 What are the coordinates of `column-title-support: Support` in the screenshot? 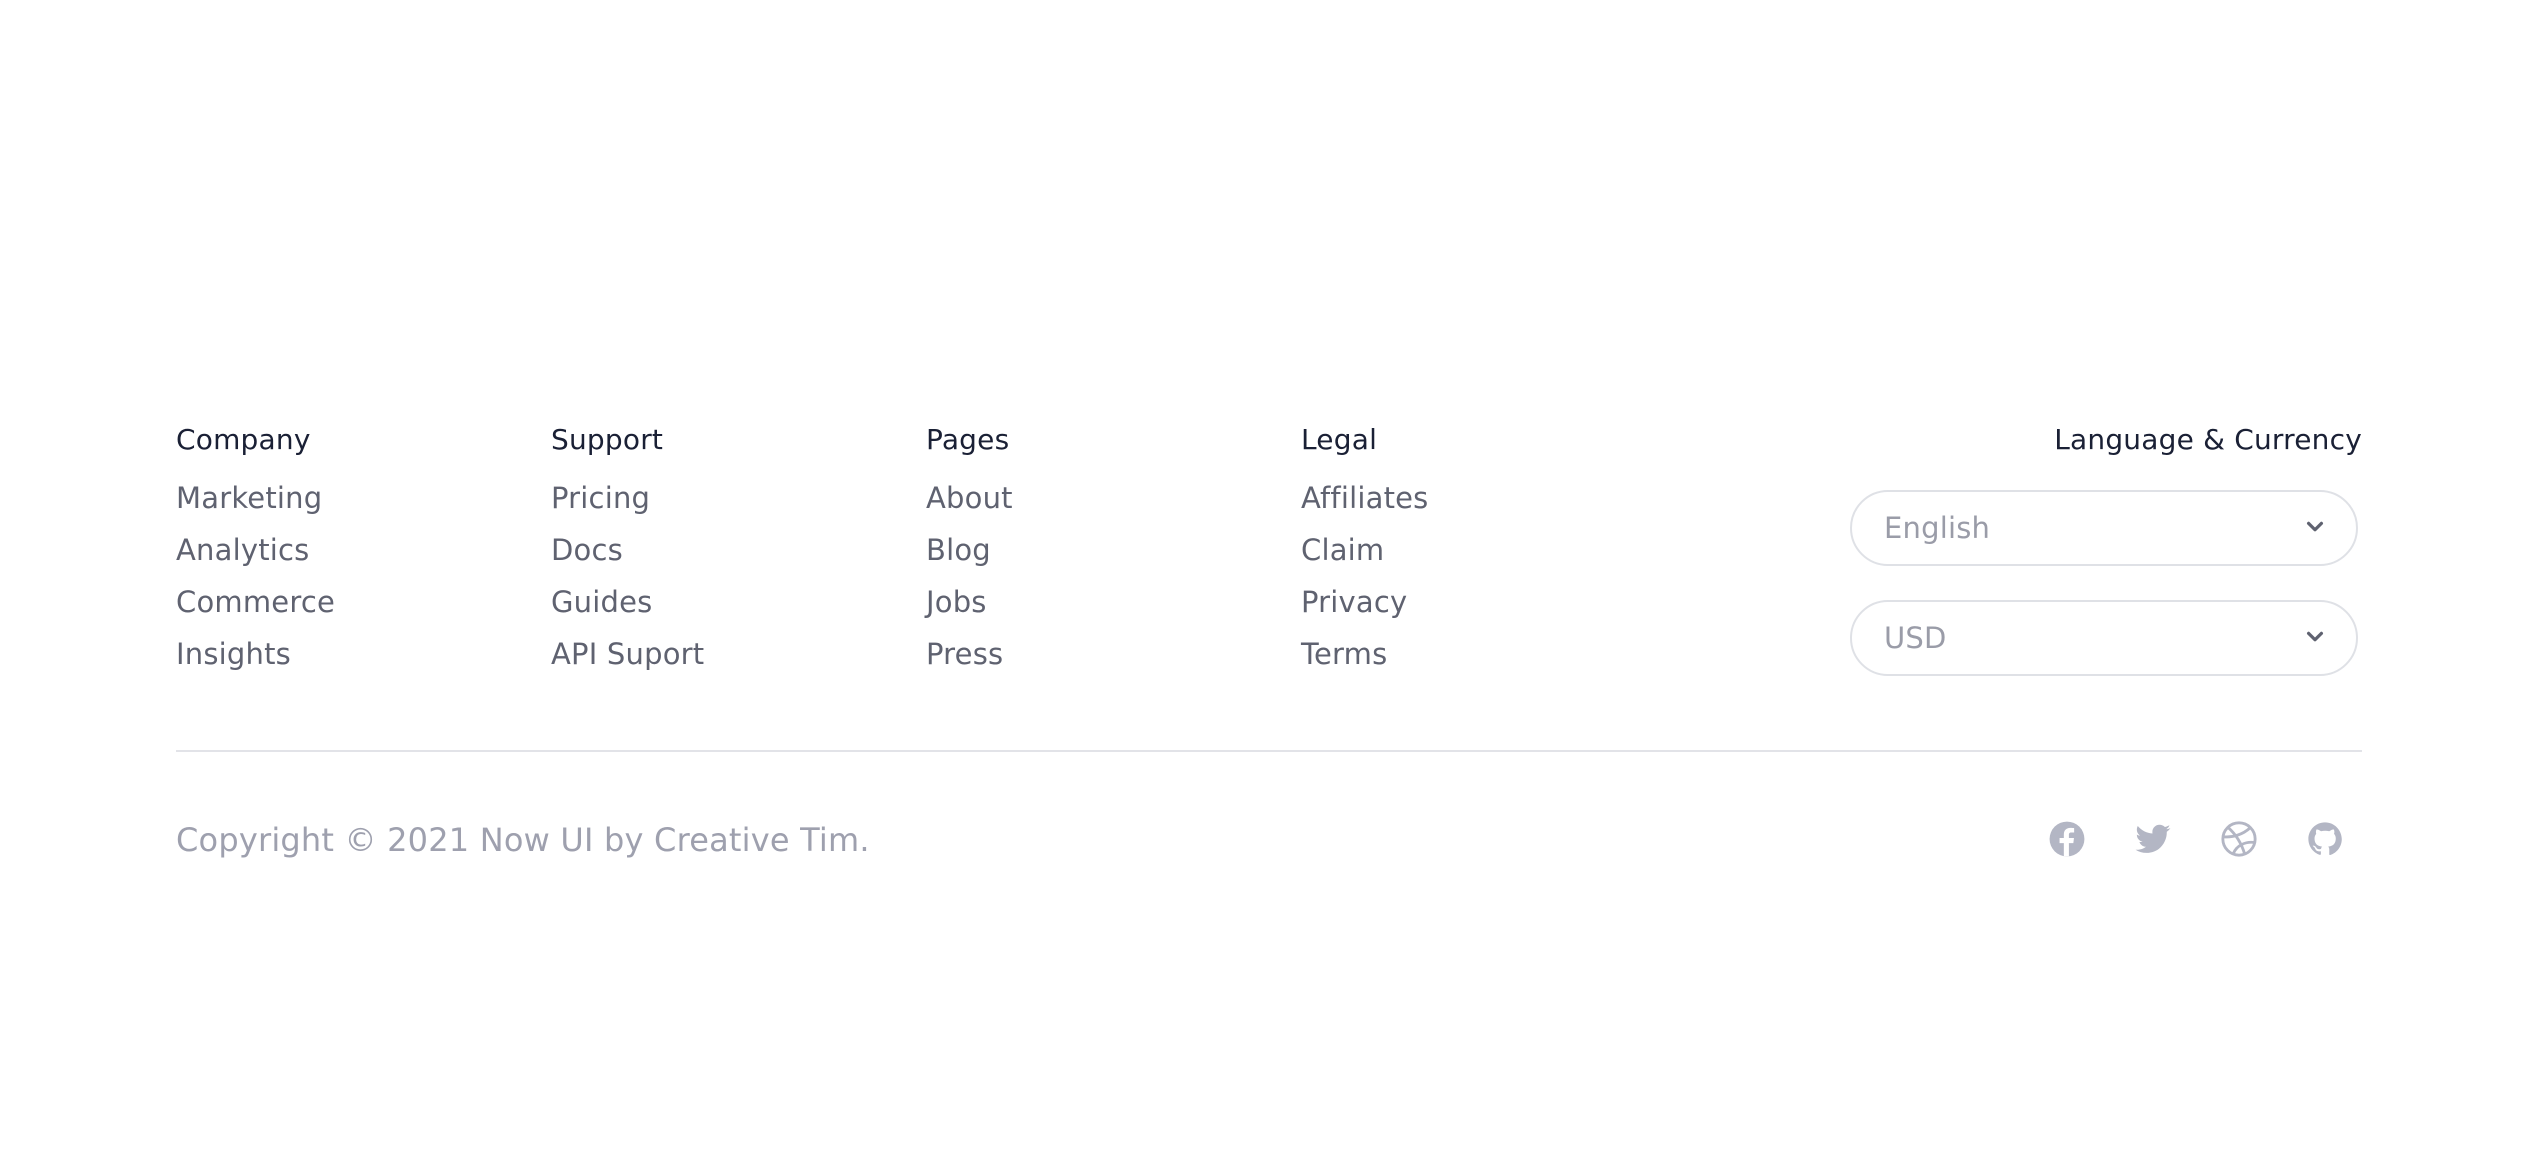 It's located at (607, 439).